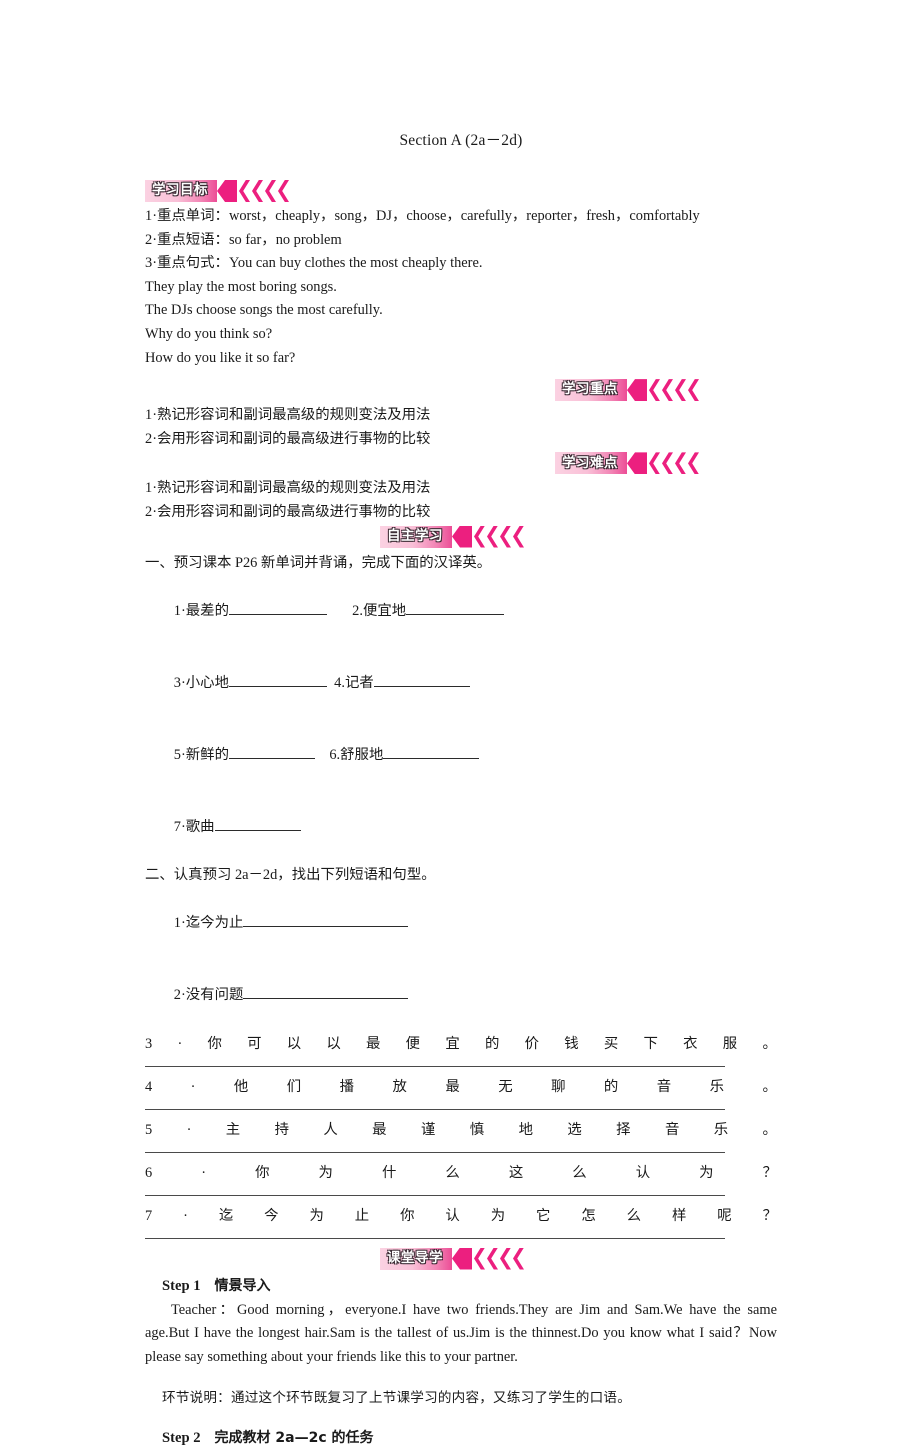  What do you see at coordinates (461, 1173) in the screenshot?
I see `translation-sentence: 6 · 你 为 什 么 这 么 认 为 ？` at bounding box center [461, 1173].